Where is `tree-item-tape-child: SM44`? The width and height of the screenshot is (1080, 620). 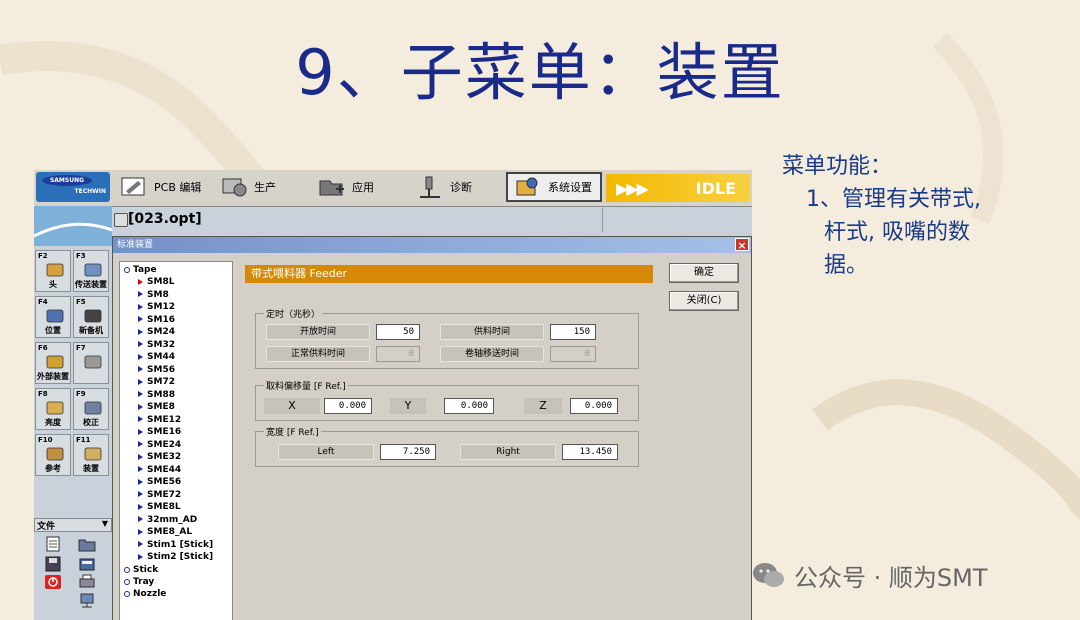
tree-item-tape-child: SM44 is located at coordinates (156, 357).